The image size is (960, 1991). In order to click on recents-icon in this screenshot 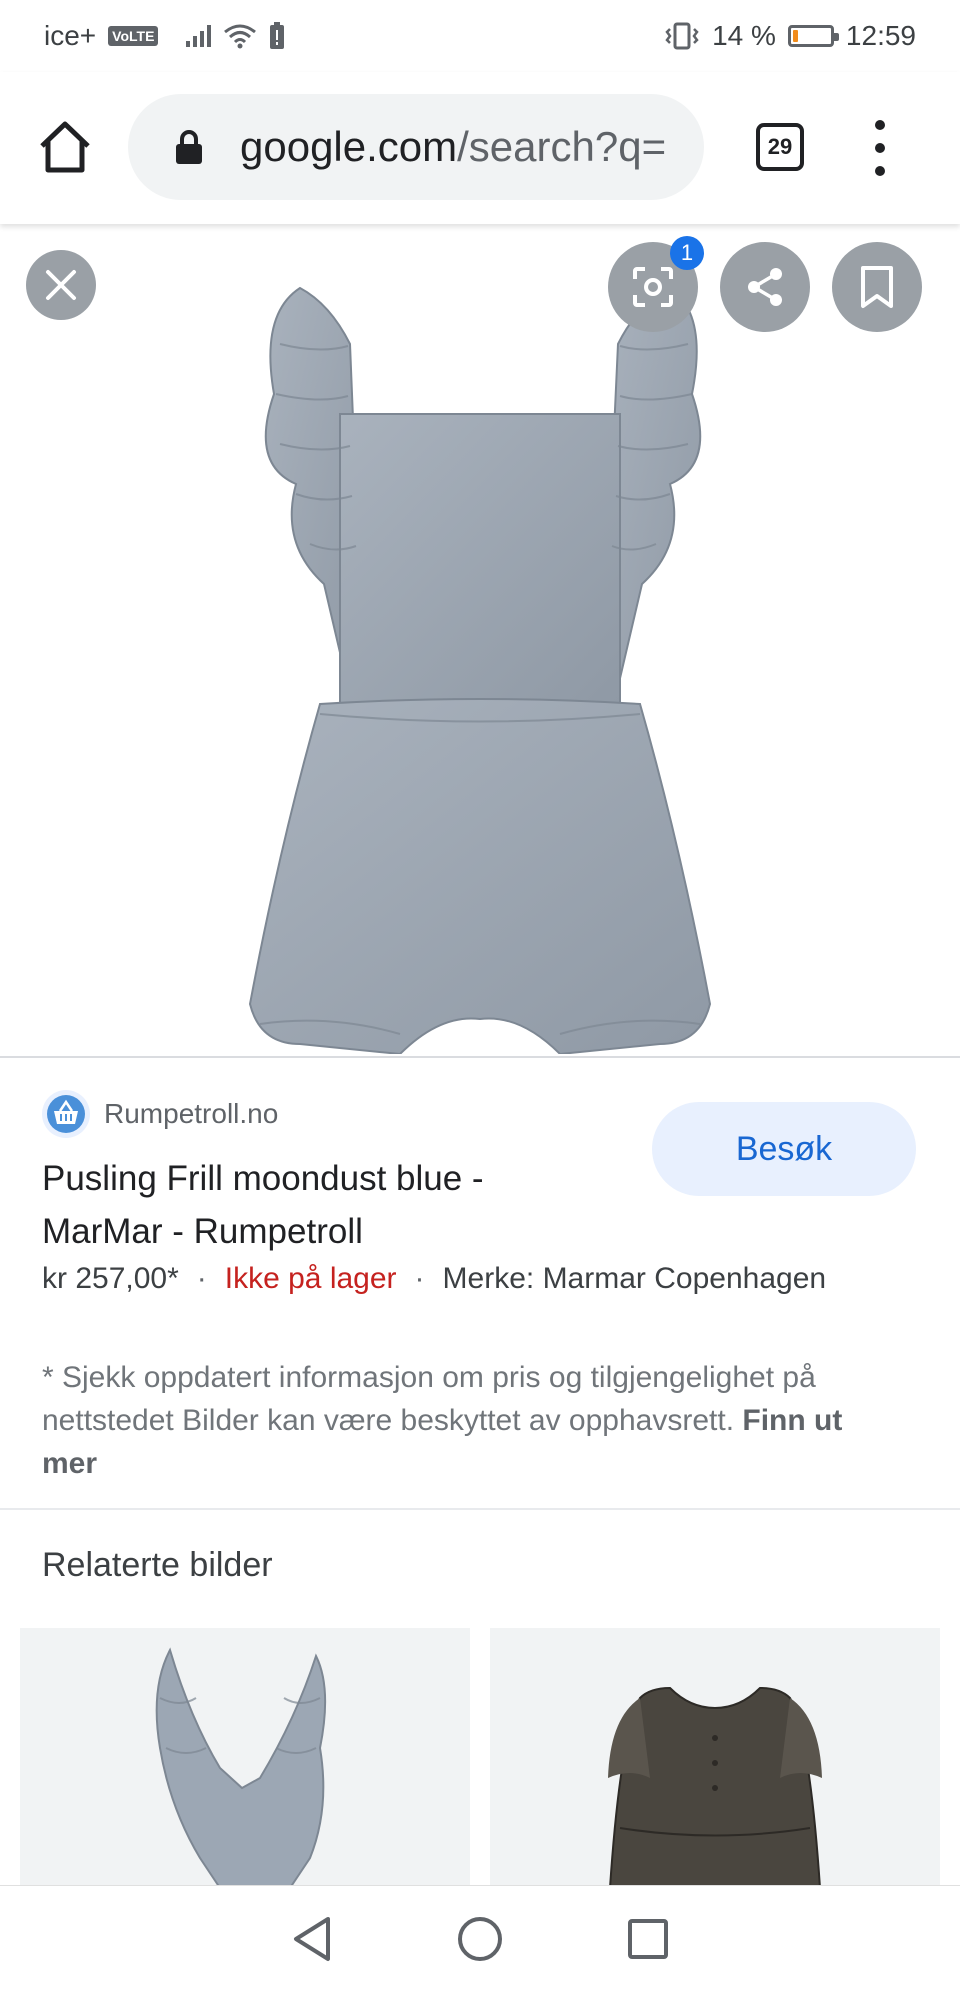, I will do `click(648, 1938)`.